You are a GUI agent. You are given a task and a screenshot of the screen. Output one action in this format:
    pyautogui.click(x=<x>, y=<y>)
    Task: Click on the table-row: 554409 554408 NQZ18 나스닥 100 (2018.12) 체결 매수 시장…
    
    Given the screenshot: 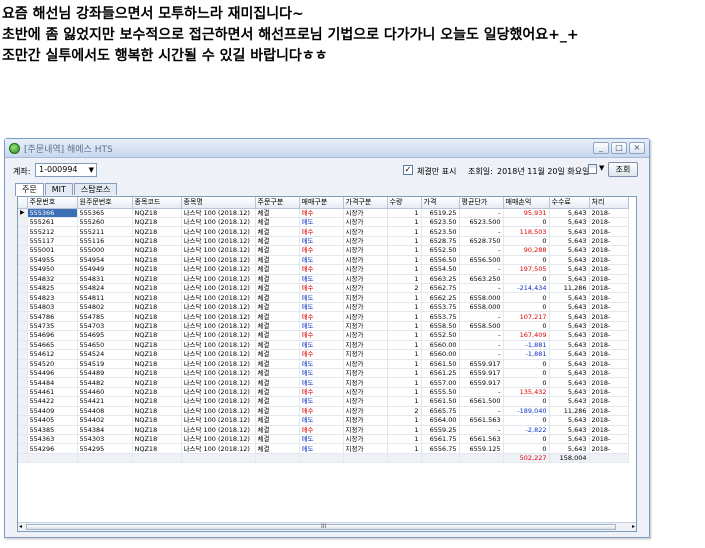 What is the action you would take?
    pyautogui.click(x=323, y=411)
    